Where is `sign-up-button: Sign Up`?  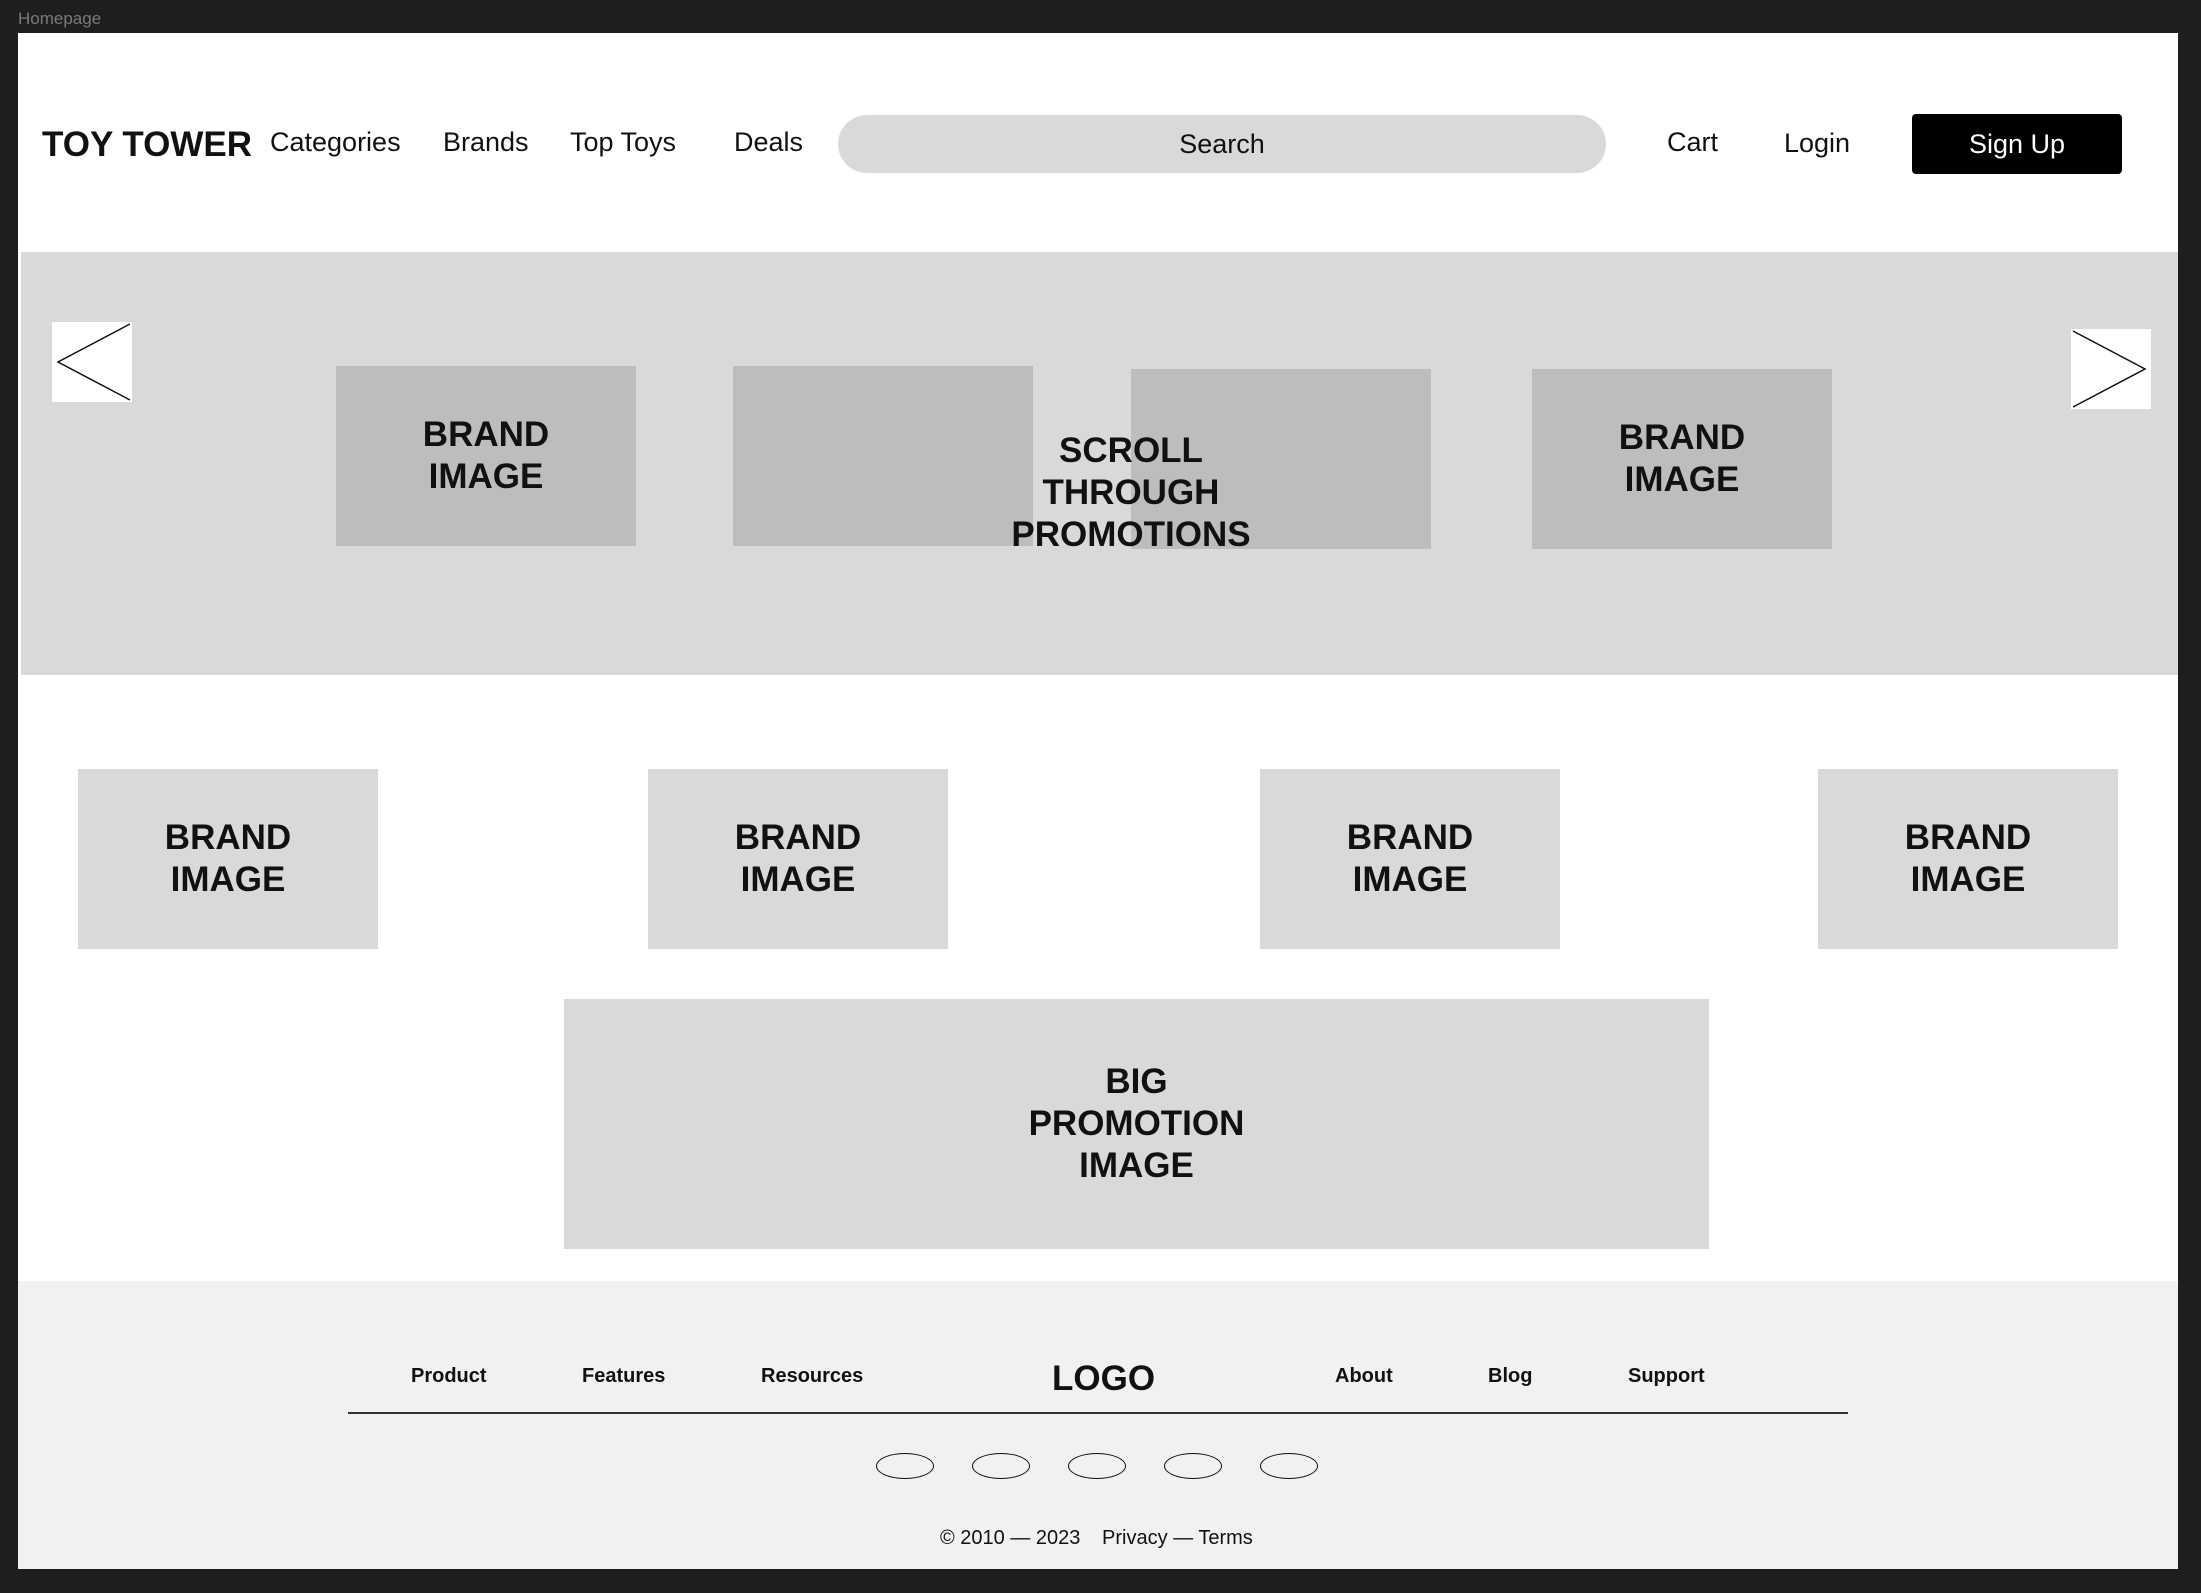
sign-up-button: Sign Up is located at coordinates (2017, 144).